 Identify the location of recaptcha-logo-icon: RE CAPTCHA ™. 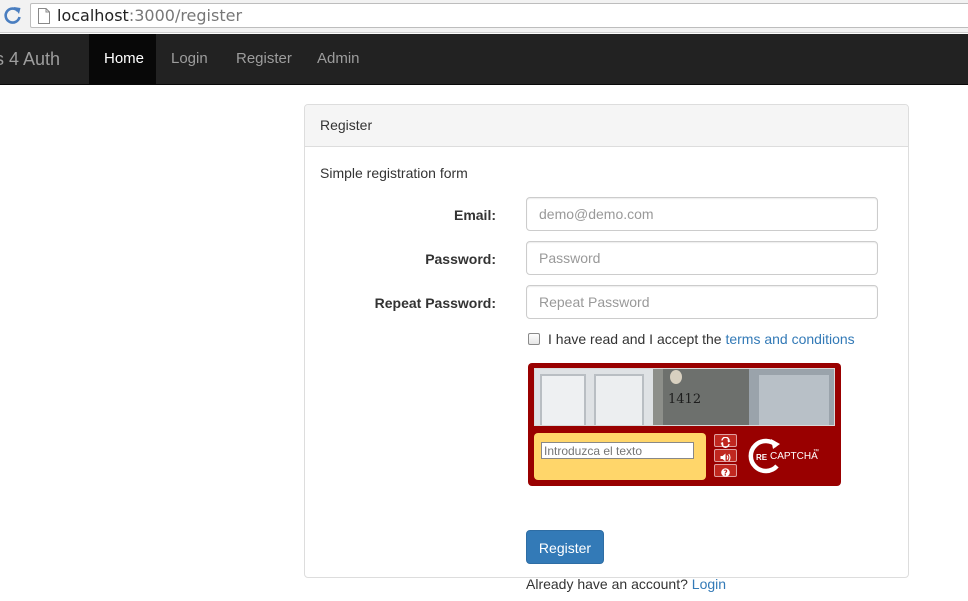
(783, 456).